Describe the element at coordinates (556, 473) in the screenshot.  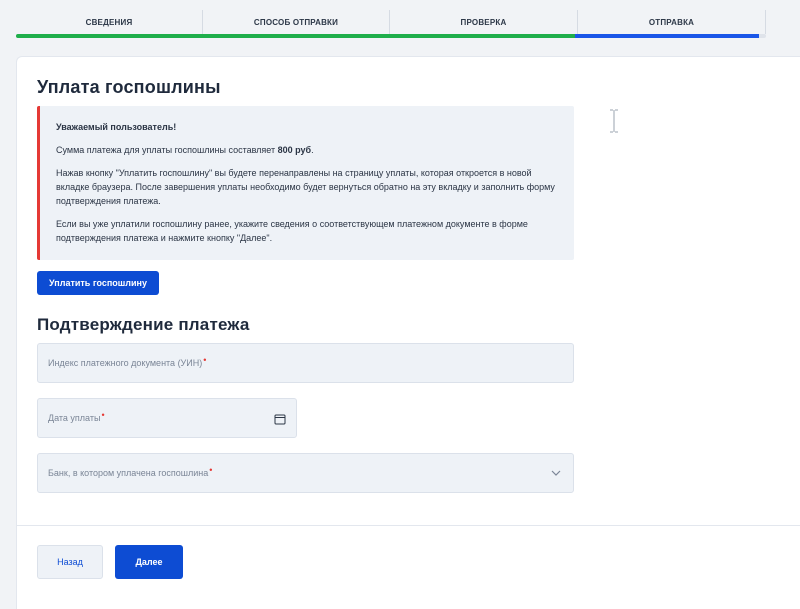
I see `chevron-down-icon` at that location.